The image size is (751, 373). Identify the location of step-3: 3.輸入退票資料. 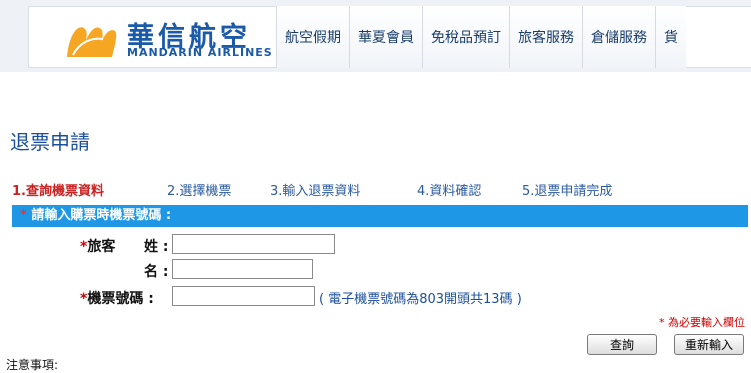
(315, 191).